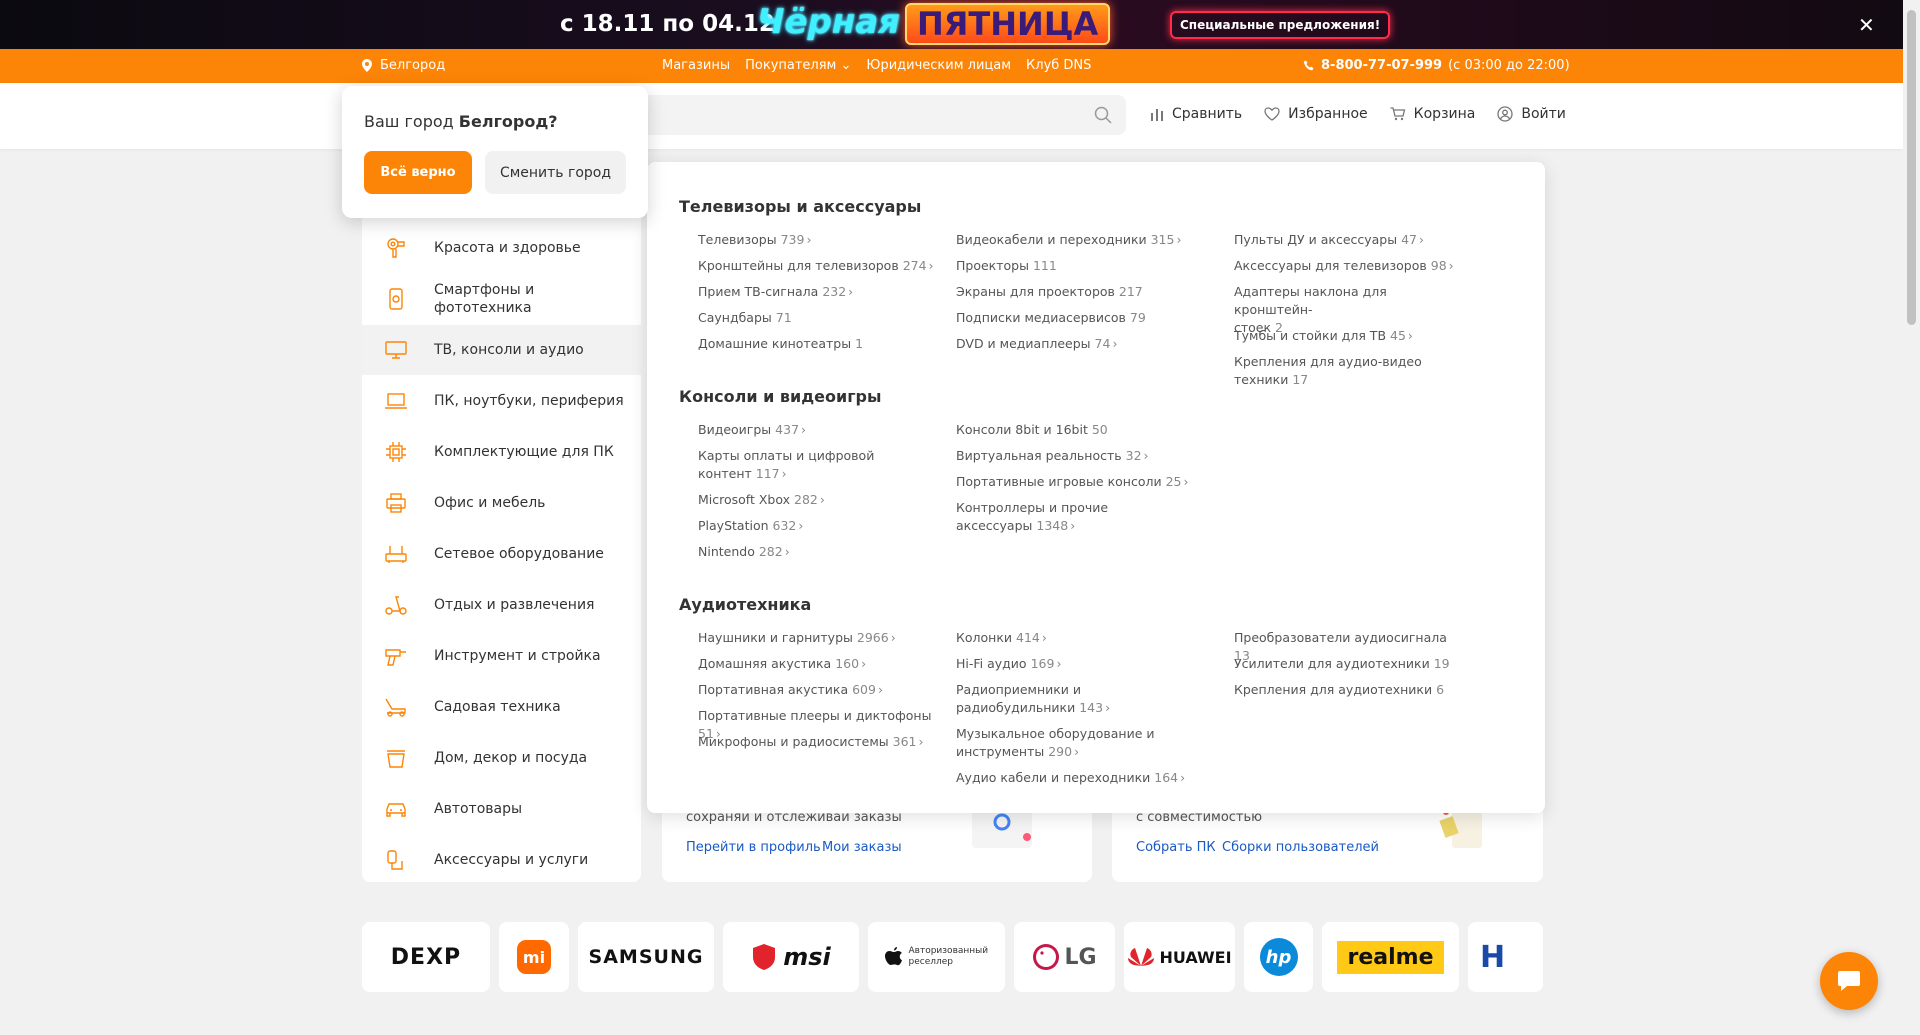 The height and width of the screenshot is (1035, 1920). Describe the element at coordinates (1076, 664) in the screenshot. I see `submenu-link: Hi-Fi аудио 169 ›` at that location.